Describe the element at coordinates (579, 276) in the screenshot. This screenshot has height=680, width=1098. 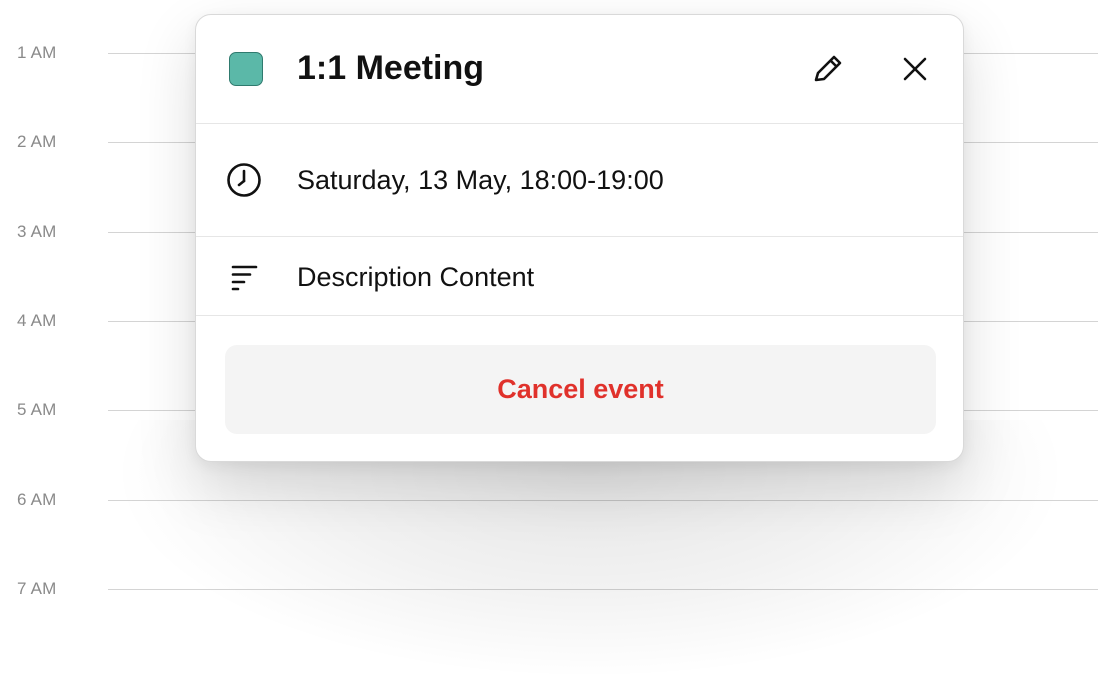
I see `event-description-row: Description Content` at that location.